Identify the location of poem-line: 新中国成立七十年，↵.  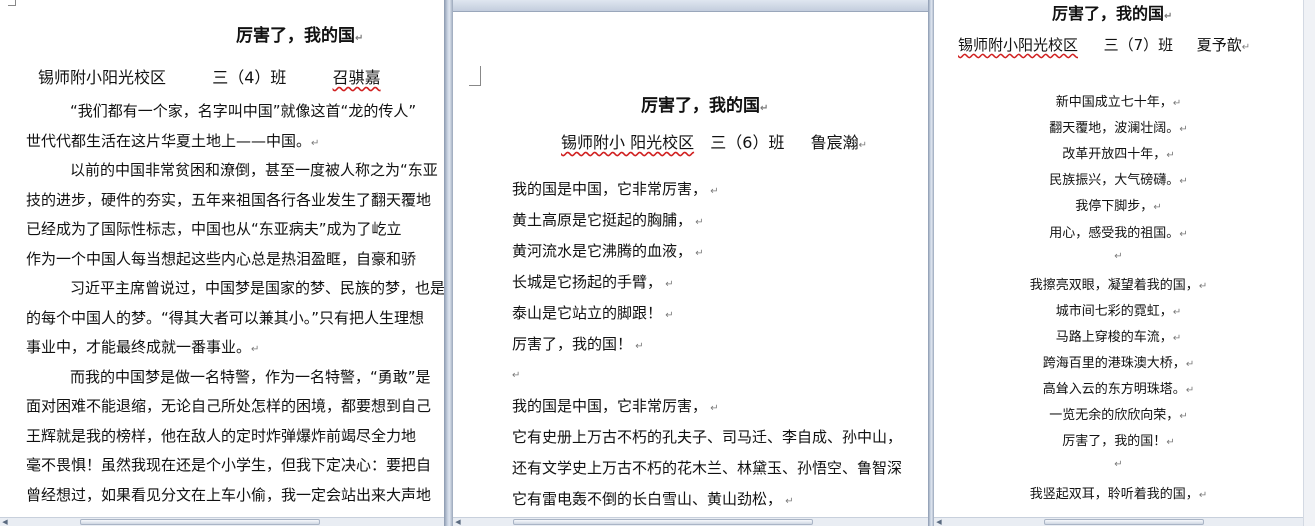
(1118, 102).